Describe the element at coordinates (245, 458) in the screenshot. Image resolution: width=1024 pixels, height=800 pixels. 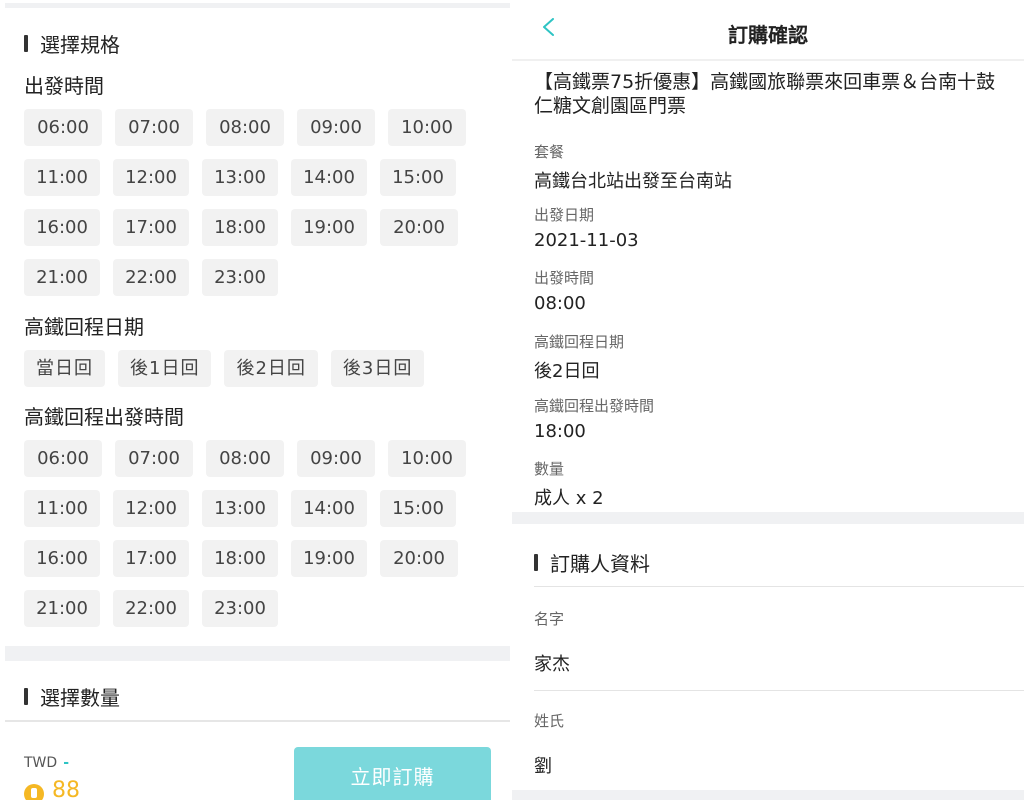
I see `return-time-option: 08:00` at that location.